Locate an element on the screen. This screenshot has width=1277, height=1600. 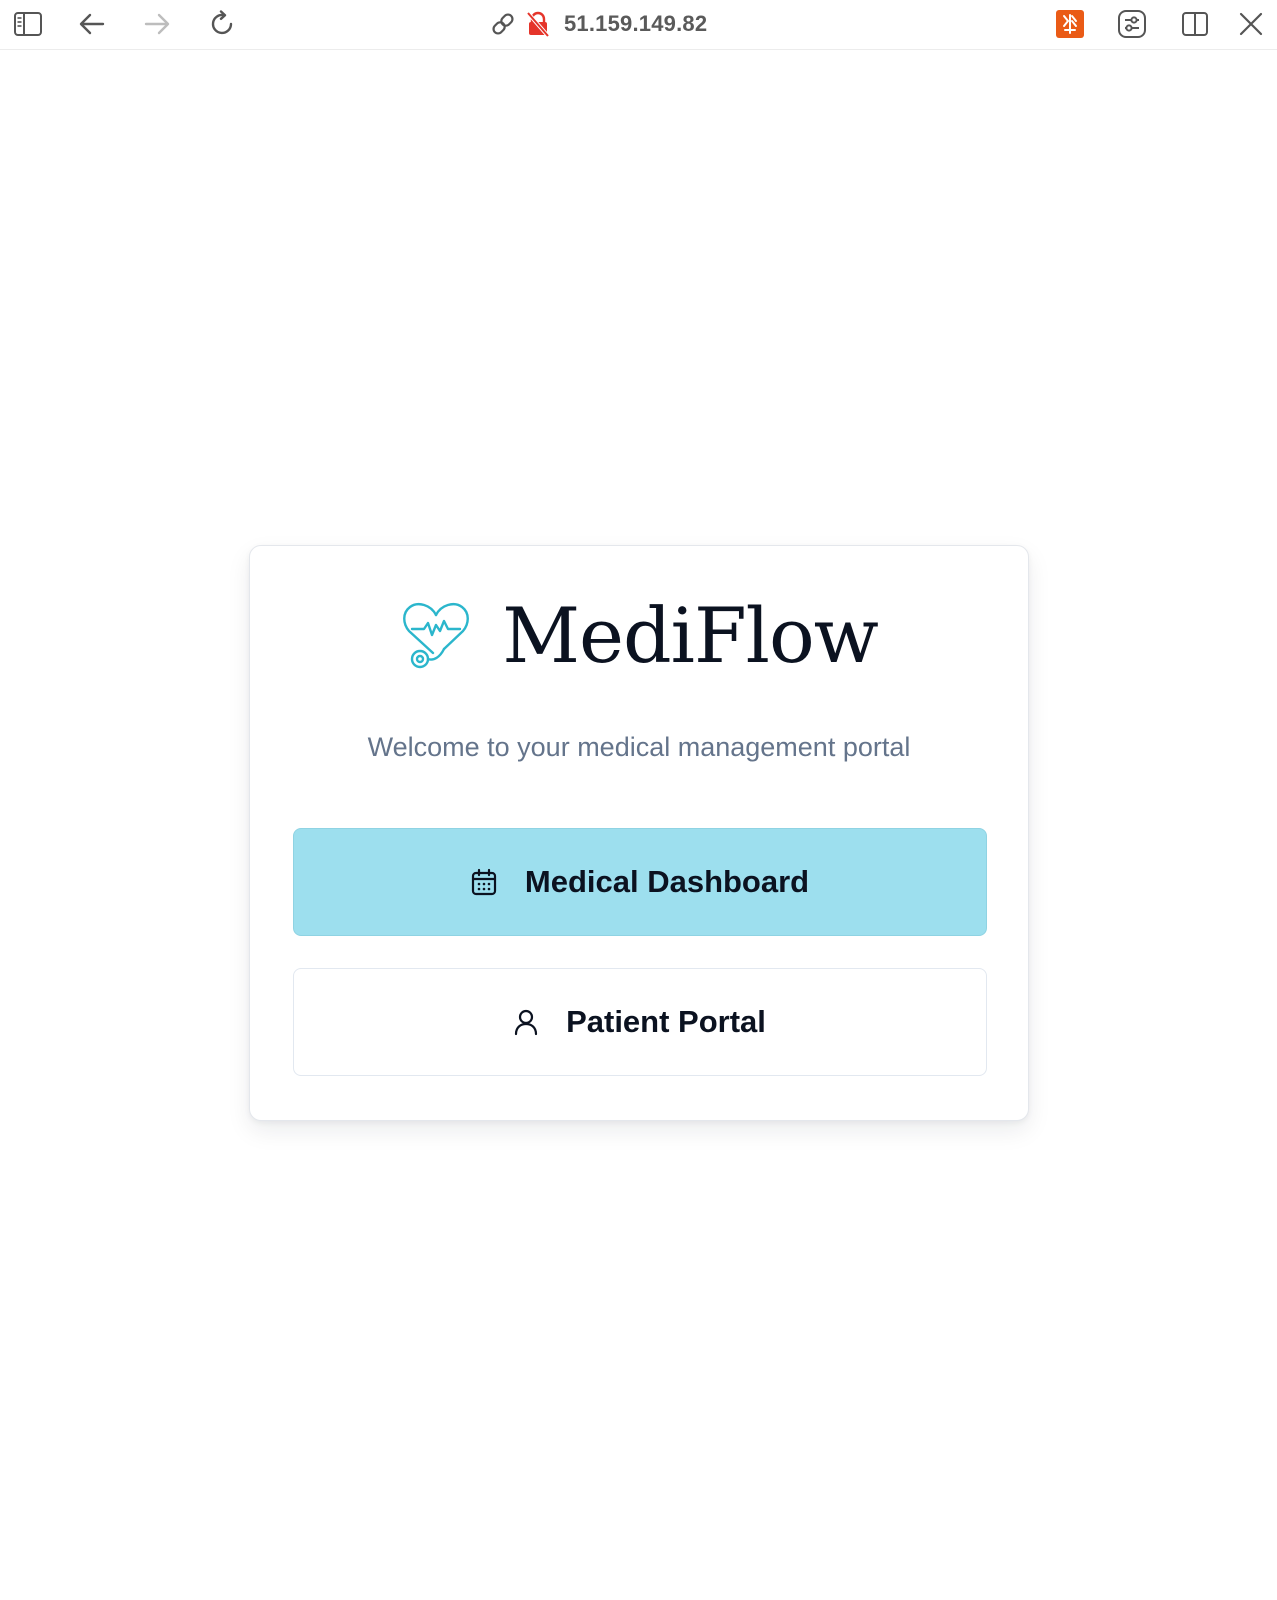
address-bar: 51.159.149.82 is located at coordinates (598, 24).